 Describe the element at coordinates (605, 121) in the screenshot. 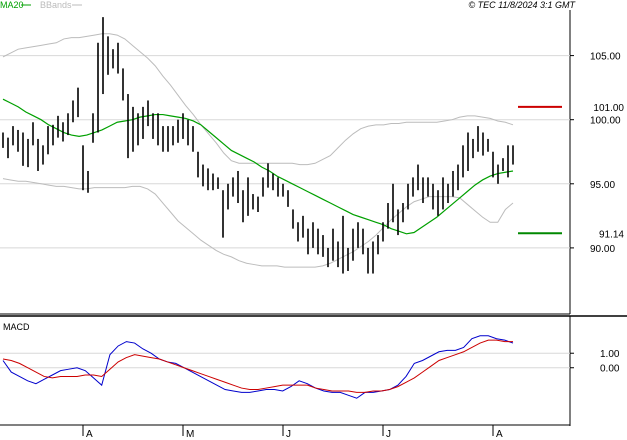

I see `price-tick-label: 100.00` at that location.